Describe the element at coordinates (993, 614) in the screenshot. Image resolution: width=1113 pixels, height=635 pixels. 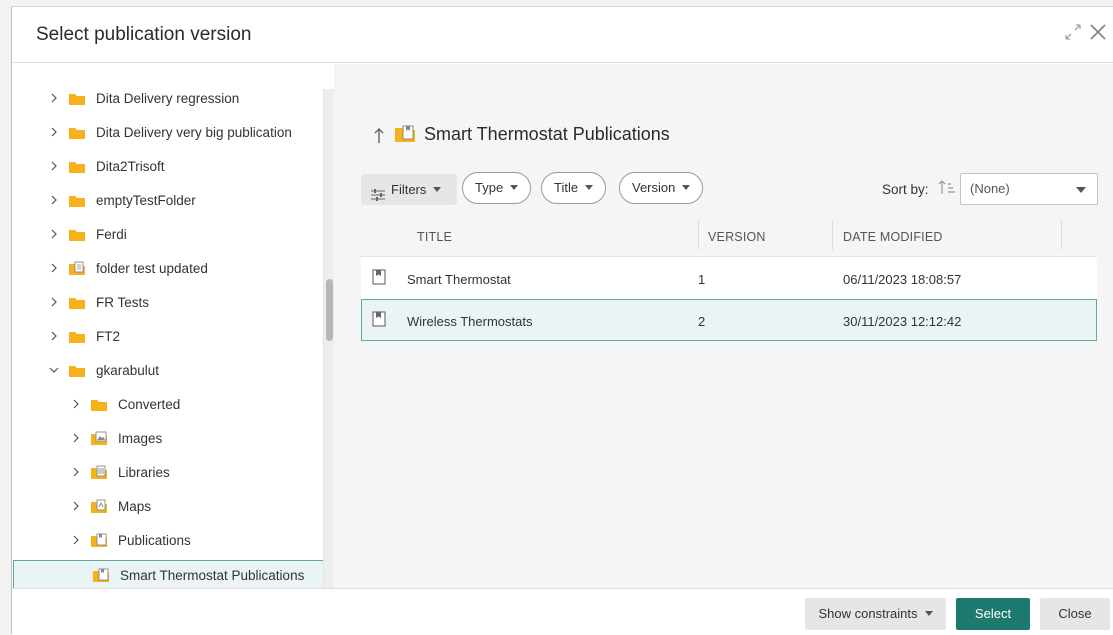
I see `select-button: Select` at that location.